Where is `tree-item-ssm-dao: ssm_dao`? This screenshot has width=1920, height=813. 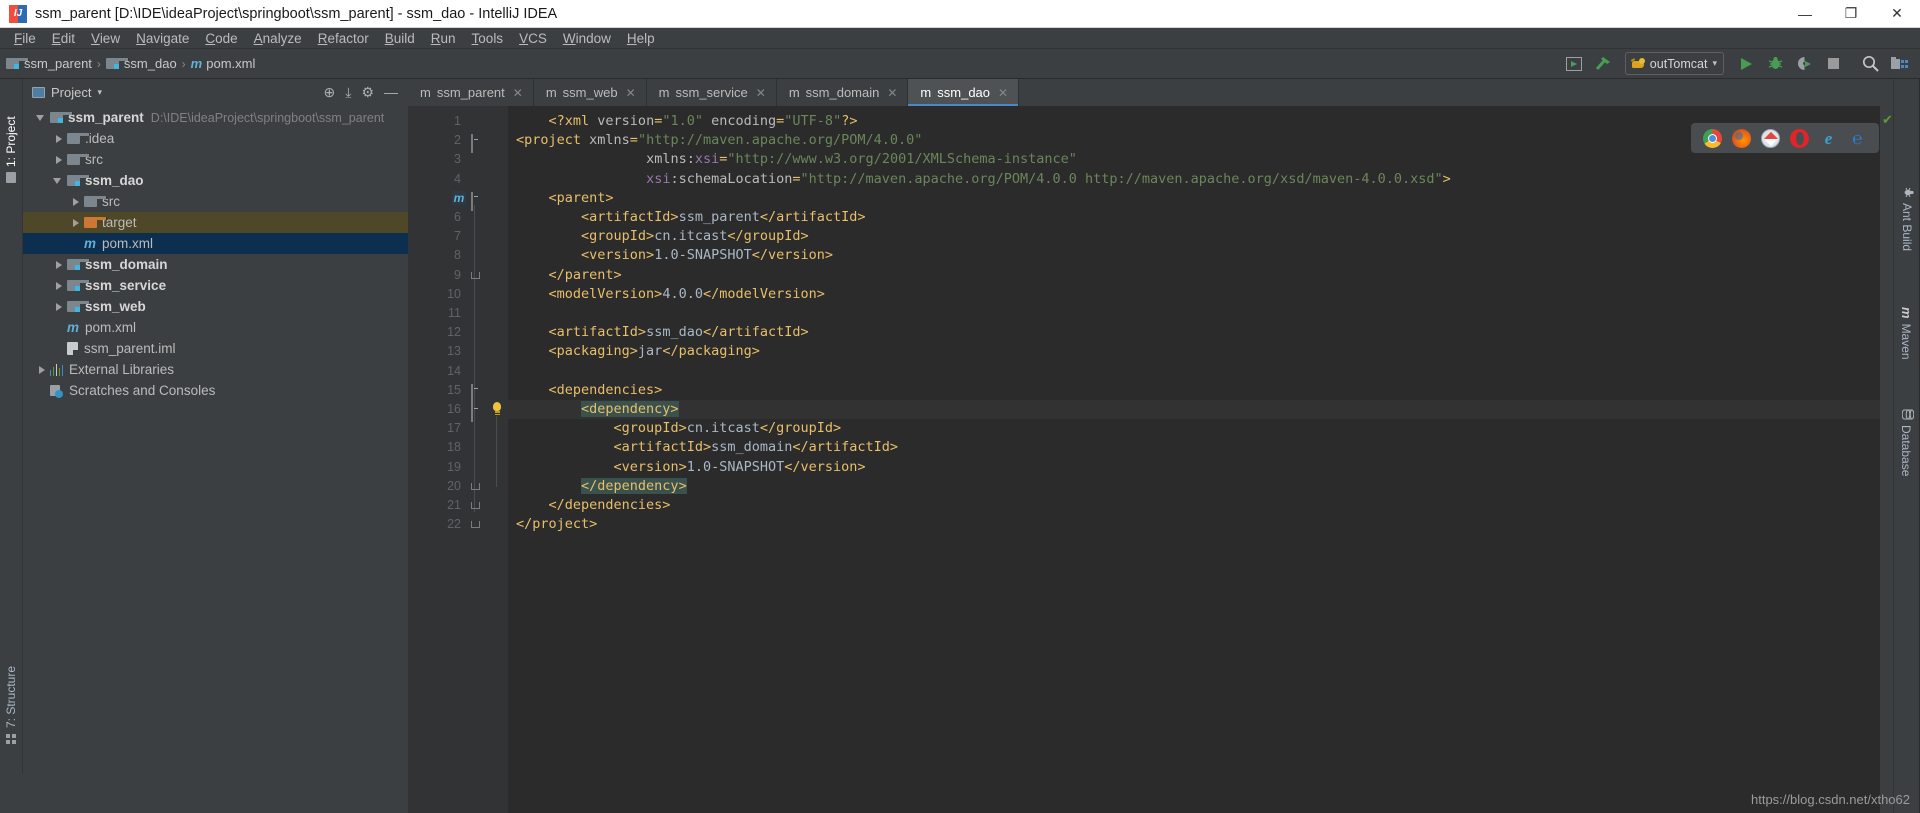 tree-item-ssm-dao: ssm_dao is located at coordinates (215, 180).